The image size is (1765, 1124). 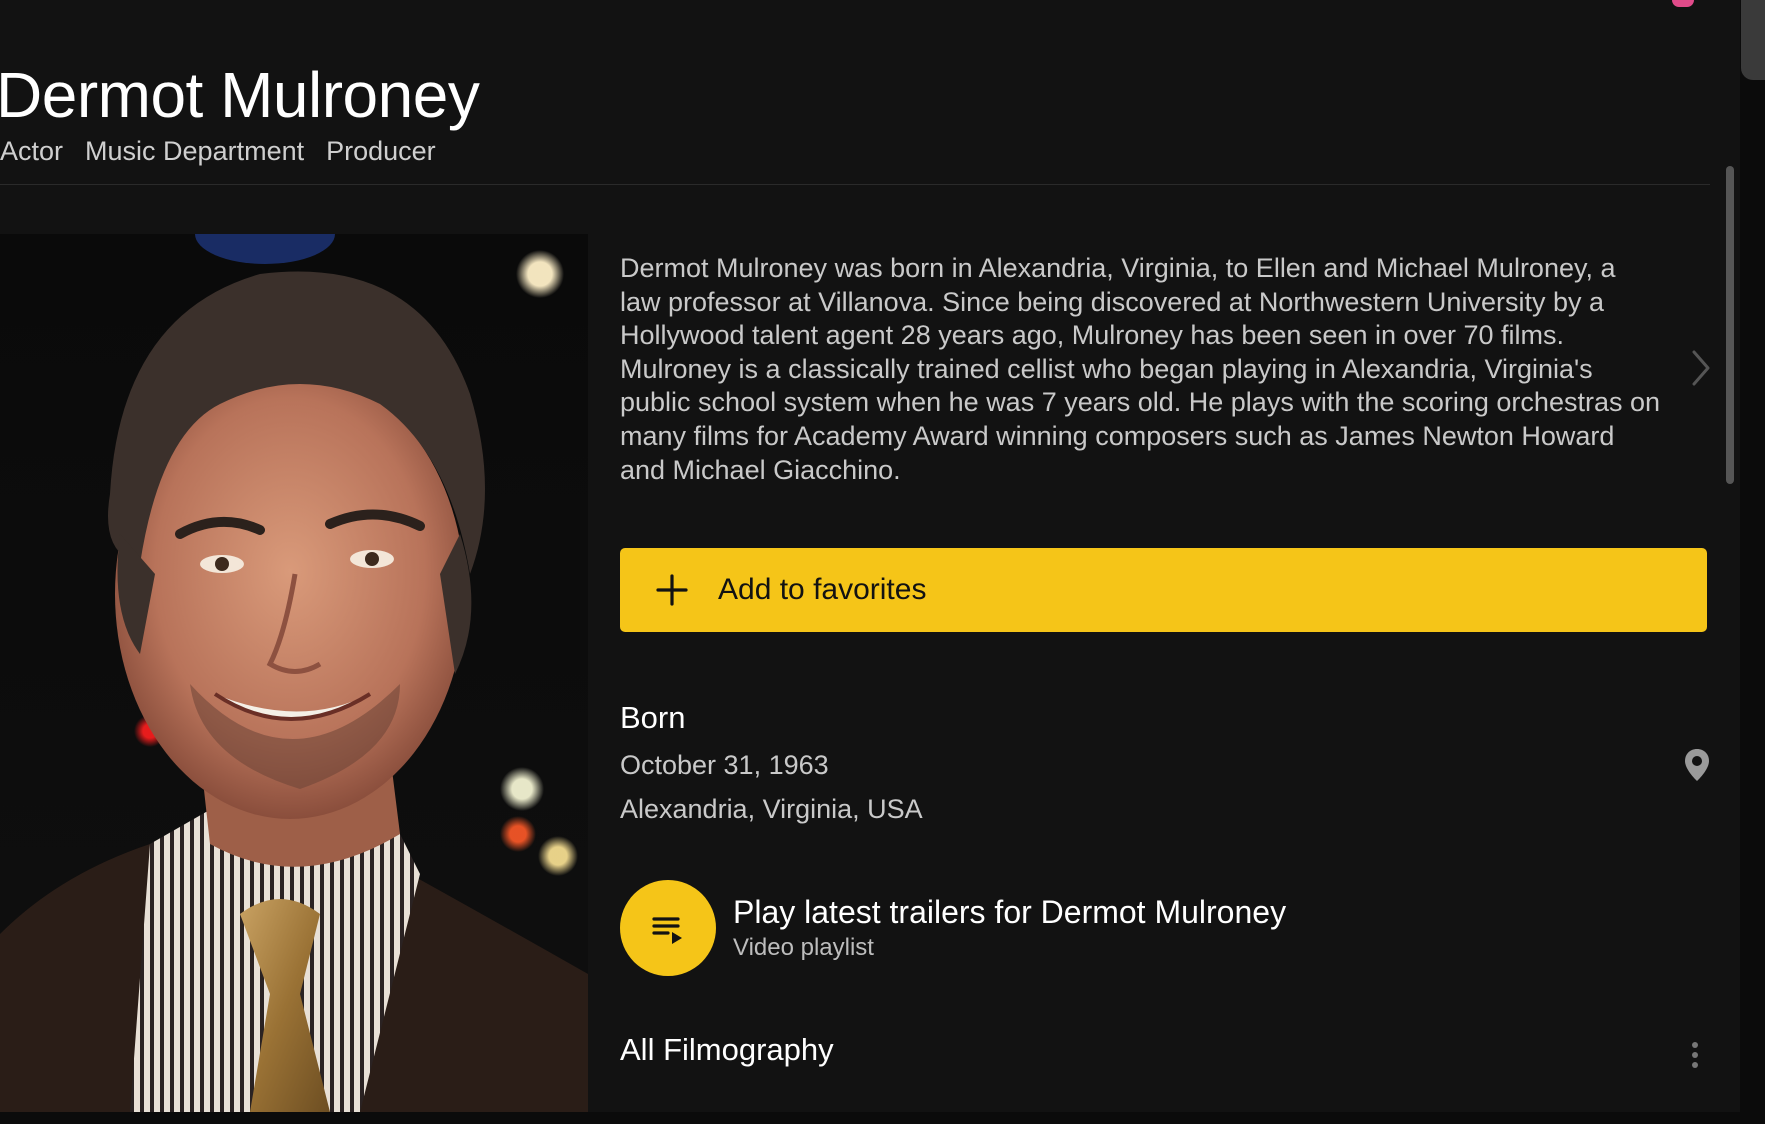 I want to click on status-indicators, so click(x=1683, y=5).